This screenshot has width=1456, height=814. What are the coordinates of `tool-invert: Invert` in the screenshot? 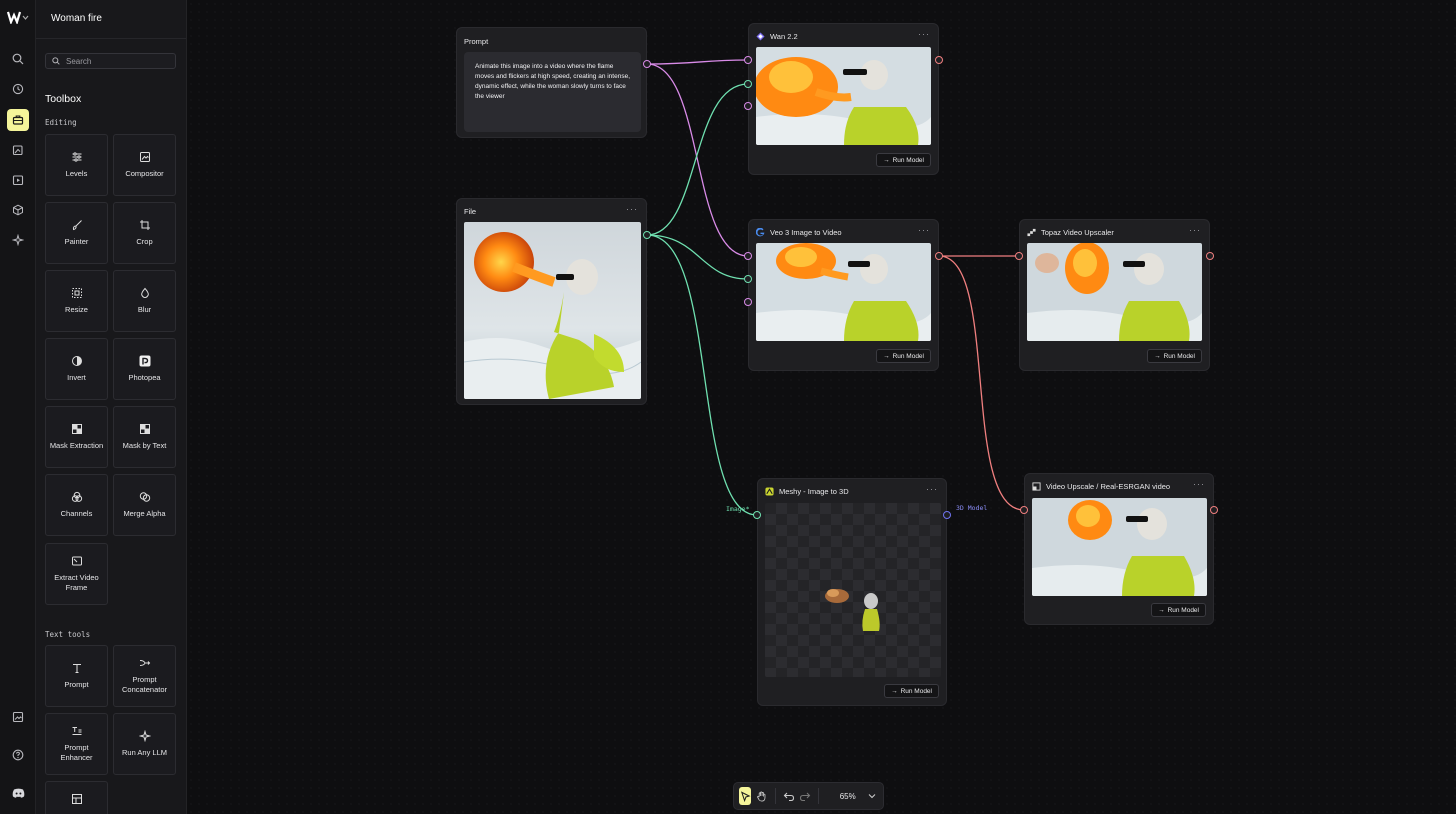 It's located at (76, 369).